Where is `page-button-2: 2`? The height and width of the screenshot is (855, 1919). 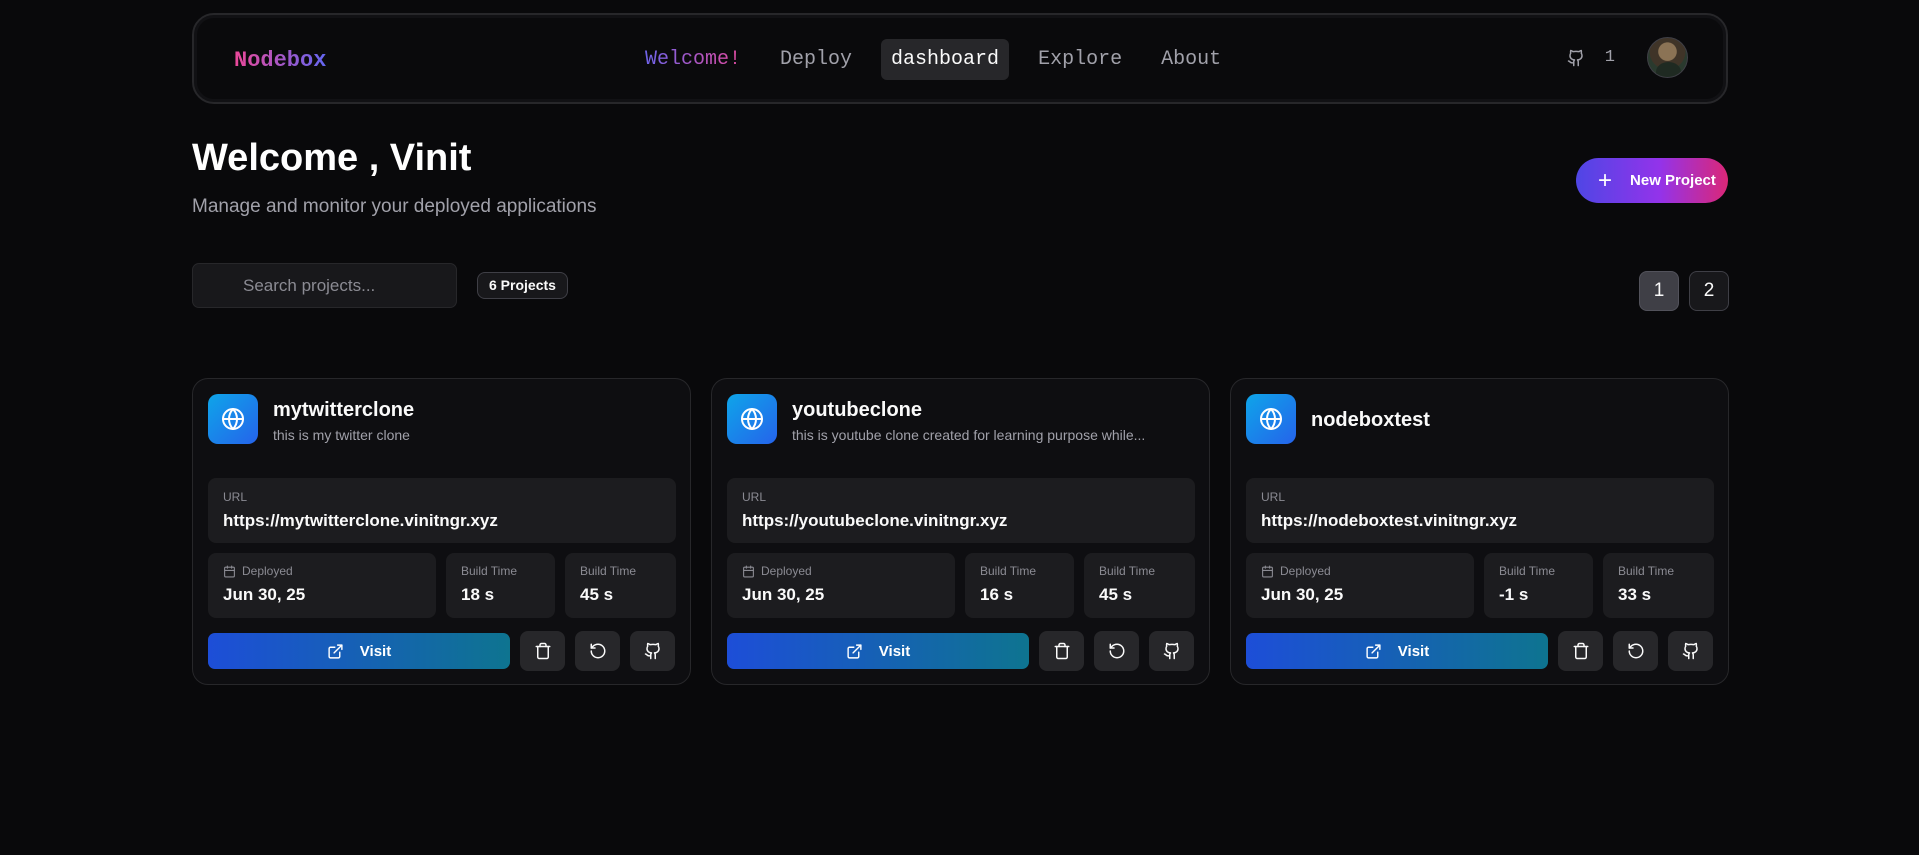 page-button-2: 2 is located at coordinates (1709, 291).